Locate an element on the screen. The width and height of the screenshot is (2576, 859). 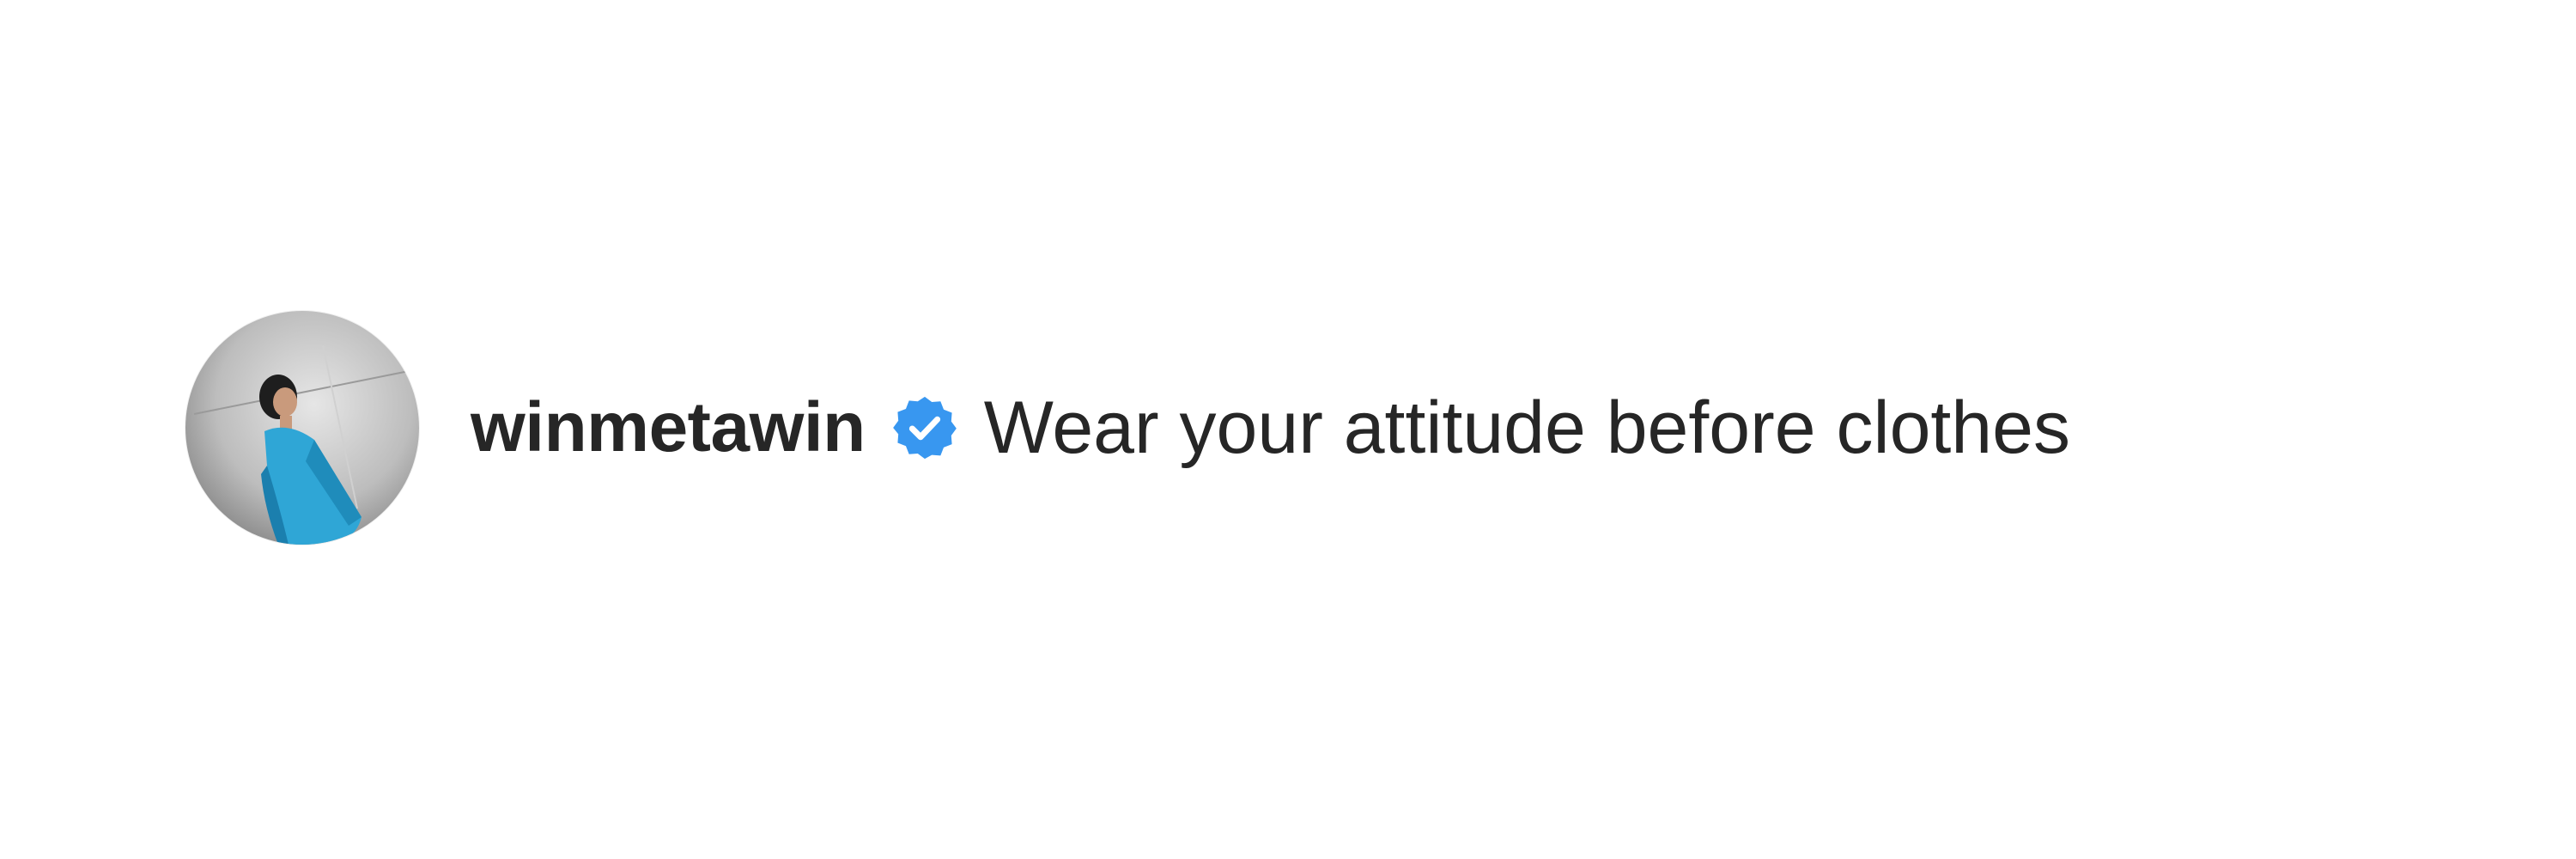
profile-photo-icon is located at coordinates (302, 428).